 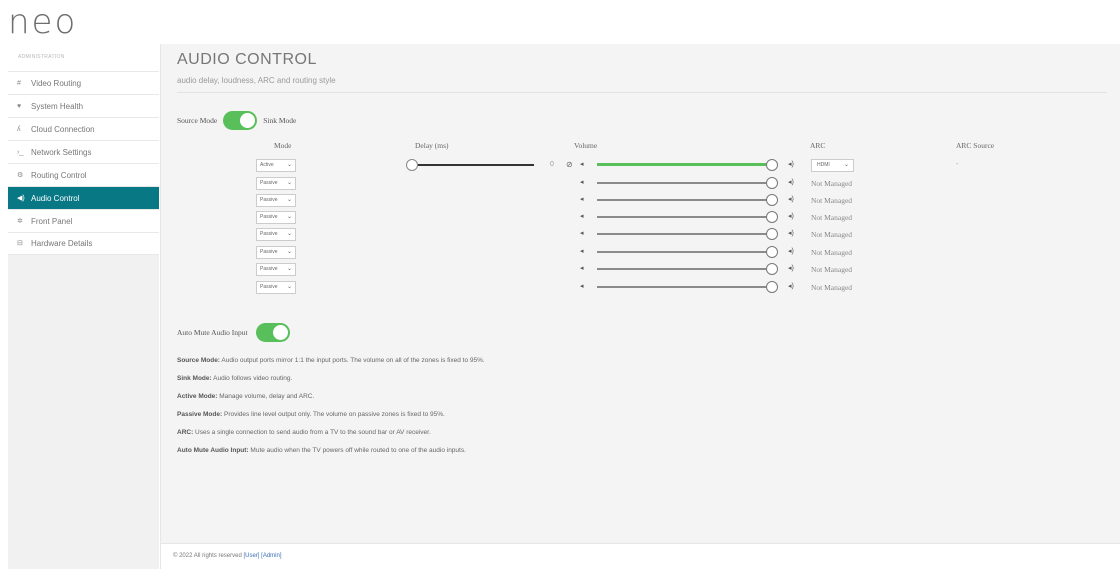 I want to click on legend-term: Source Mode:, so click(x=198, y=360).